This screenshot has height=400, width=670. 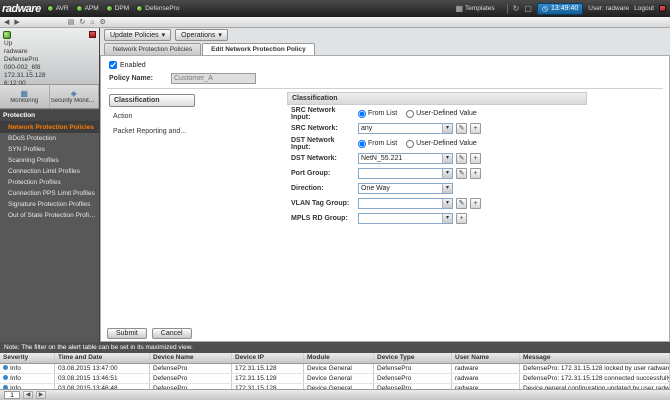 What do you see at coordinates (92, 22) in the screenshot?
I see `home-icon: ⌂` at bounding box center [92, 22].